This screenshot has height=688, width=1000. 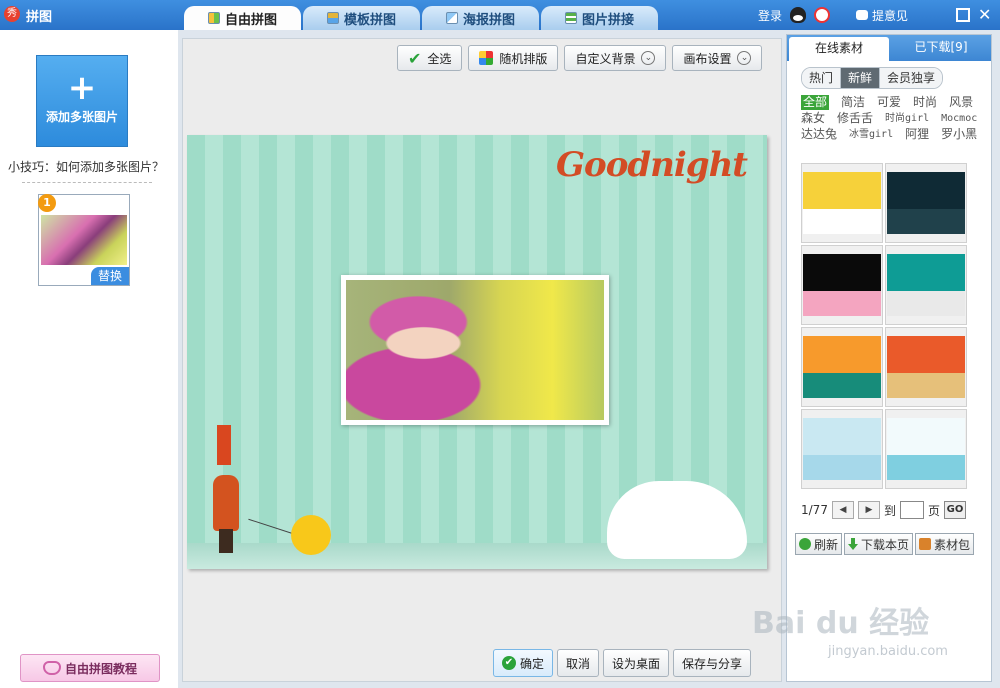 I want to click on template-grid, so click(x=884, y=326).